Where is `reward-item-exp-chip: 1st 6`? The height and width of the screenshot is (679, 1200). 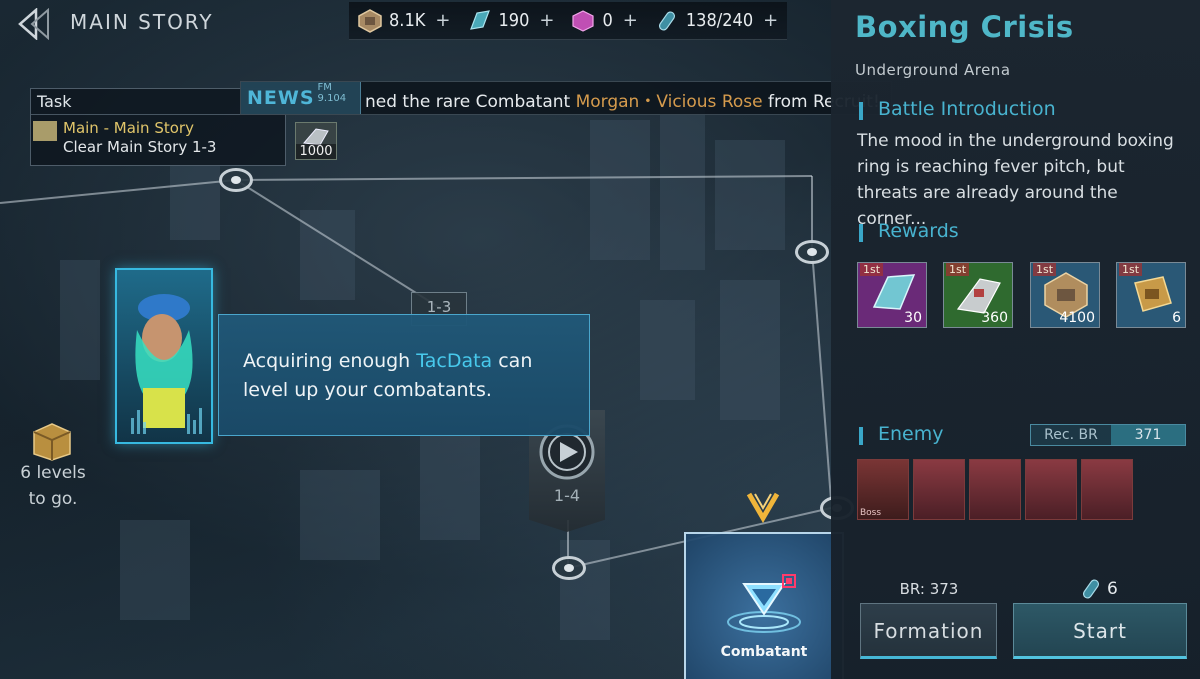
reward-item-exp-chip: 1st 6 is located at coordinates (1151, 295).